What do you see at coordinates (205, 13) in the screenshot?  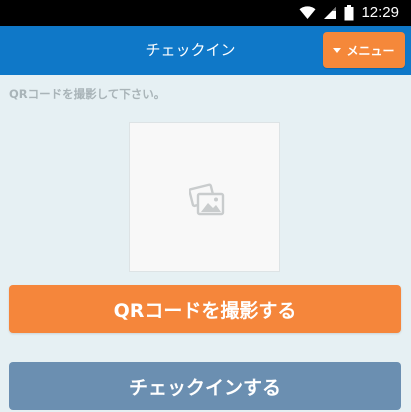 I see `status-bar: 12:29` at bounding box center [205, 13].